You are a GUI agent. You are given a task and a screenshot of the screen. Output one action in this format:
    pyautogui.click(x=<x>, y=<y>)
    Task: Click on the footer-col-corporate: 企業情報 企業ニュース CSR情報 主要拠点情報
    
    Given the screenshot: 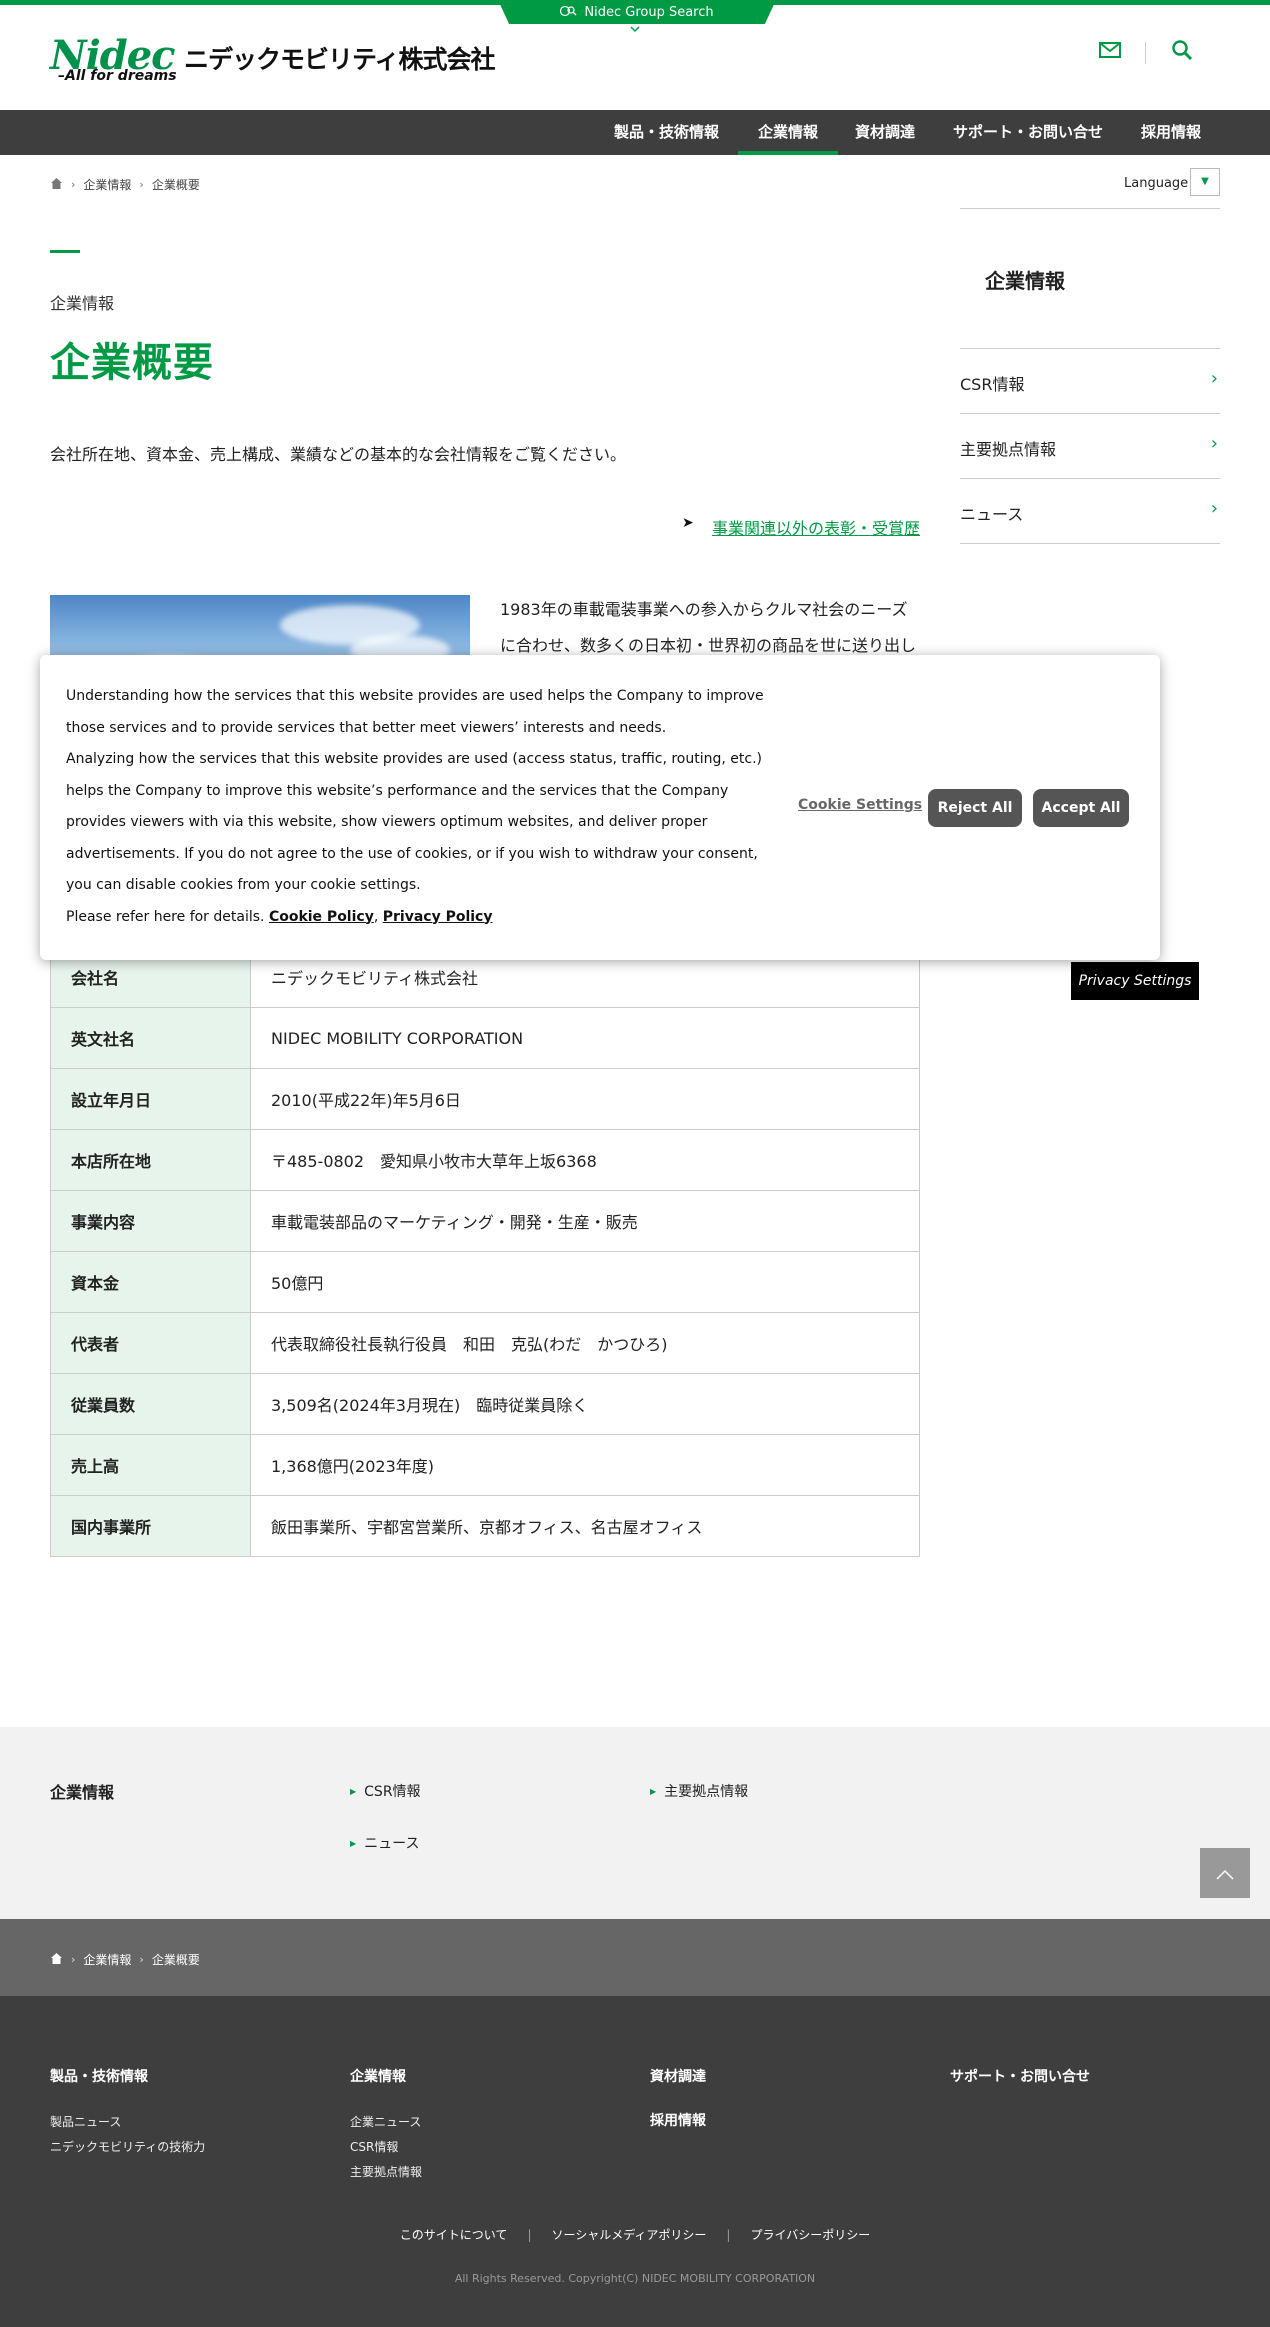 What is the action you would take?
    pyautogui.click(x=386, y=2125)
    